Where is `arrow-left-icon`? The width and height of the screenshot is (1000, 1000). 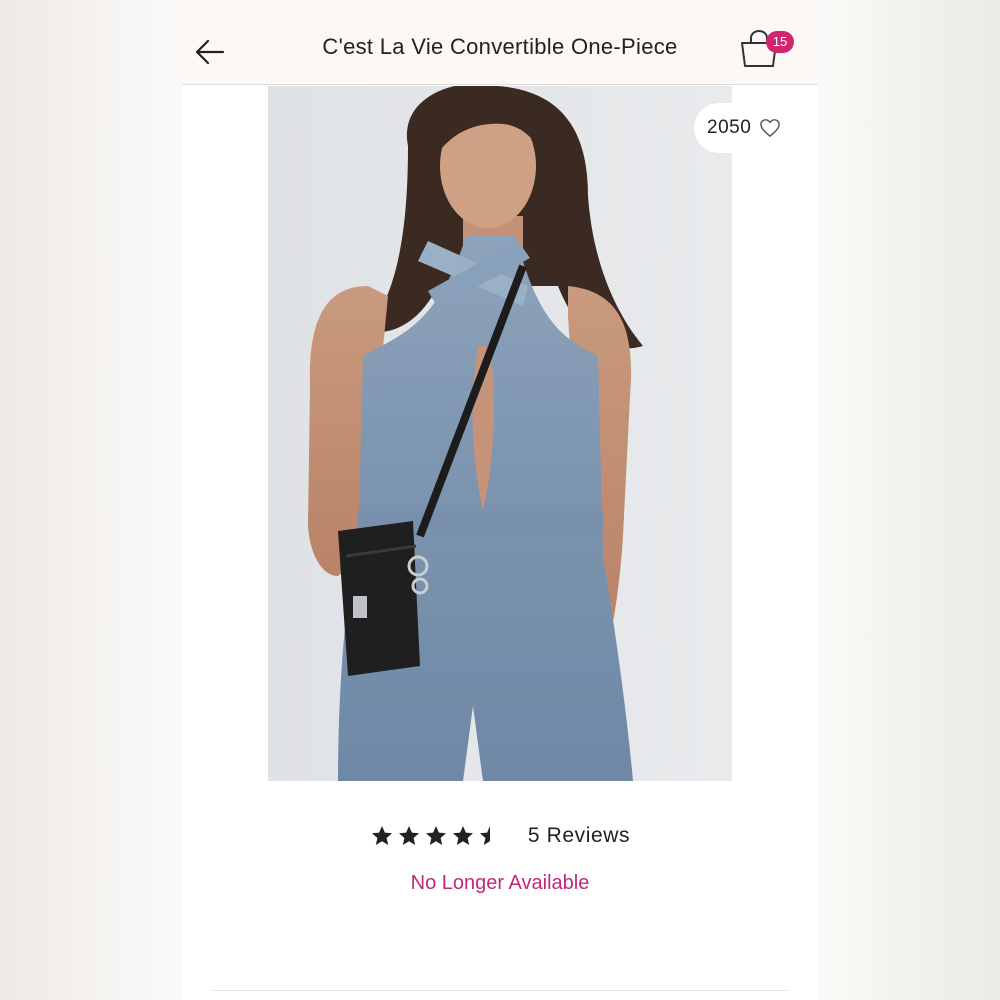
arrow-left-icon is located at coordinates (210, 52).